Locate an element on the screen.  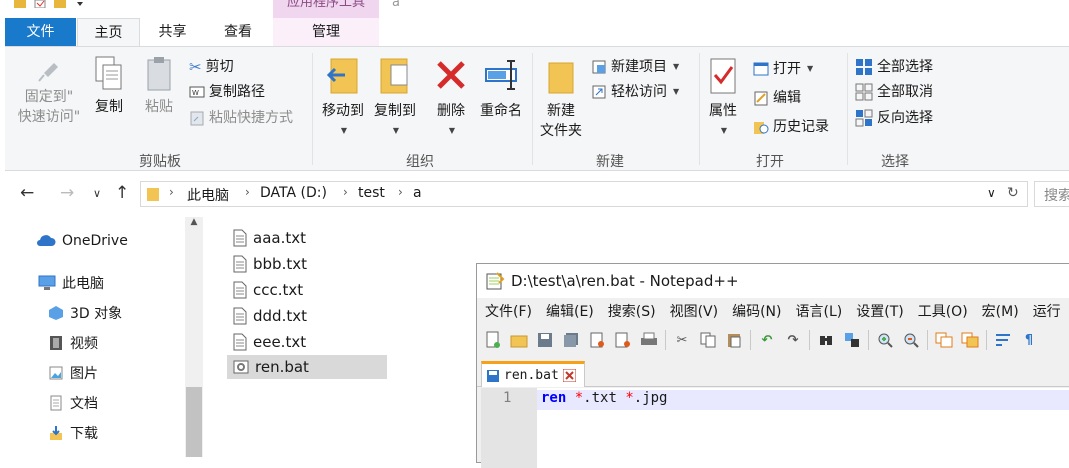
scroll-up-icon: ▲ is located at coordinates (194, 222).